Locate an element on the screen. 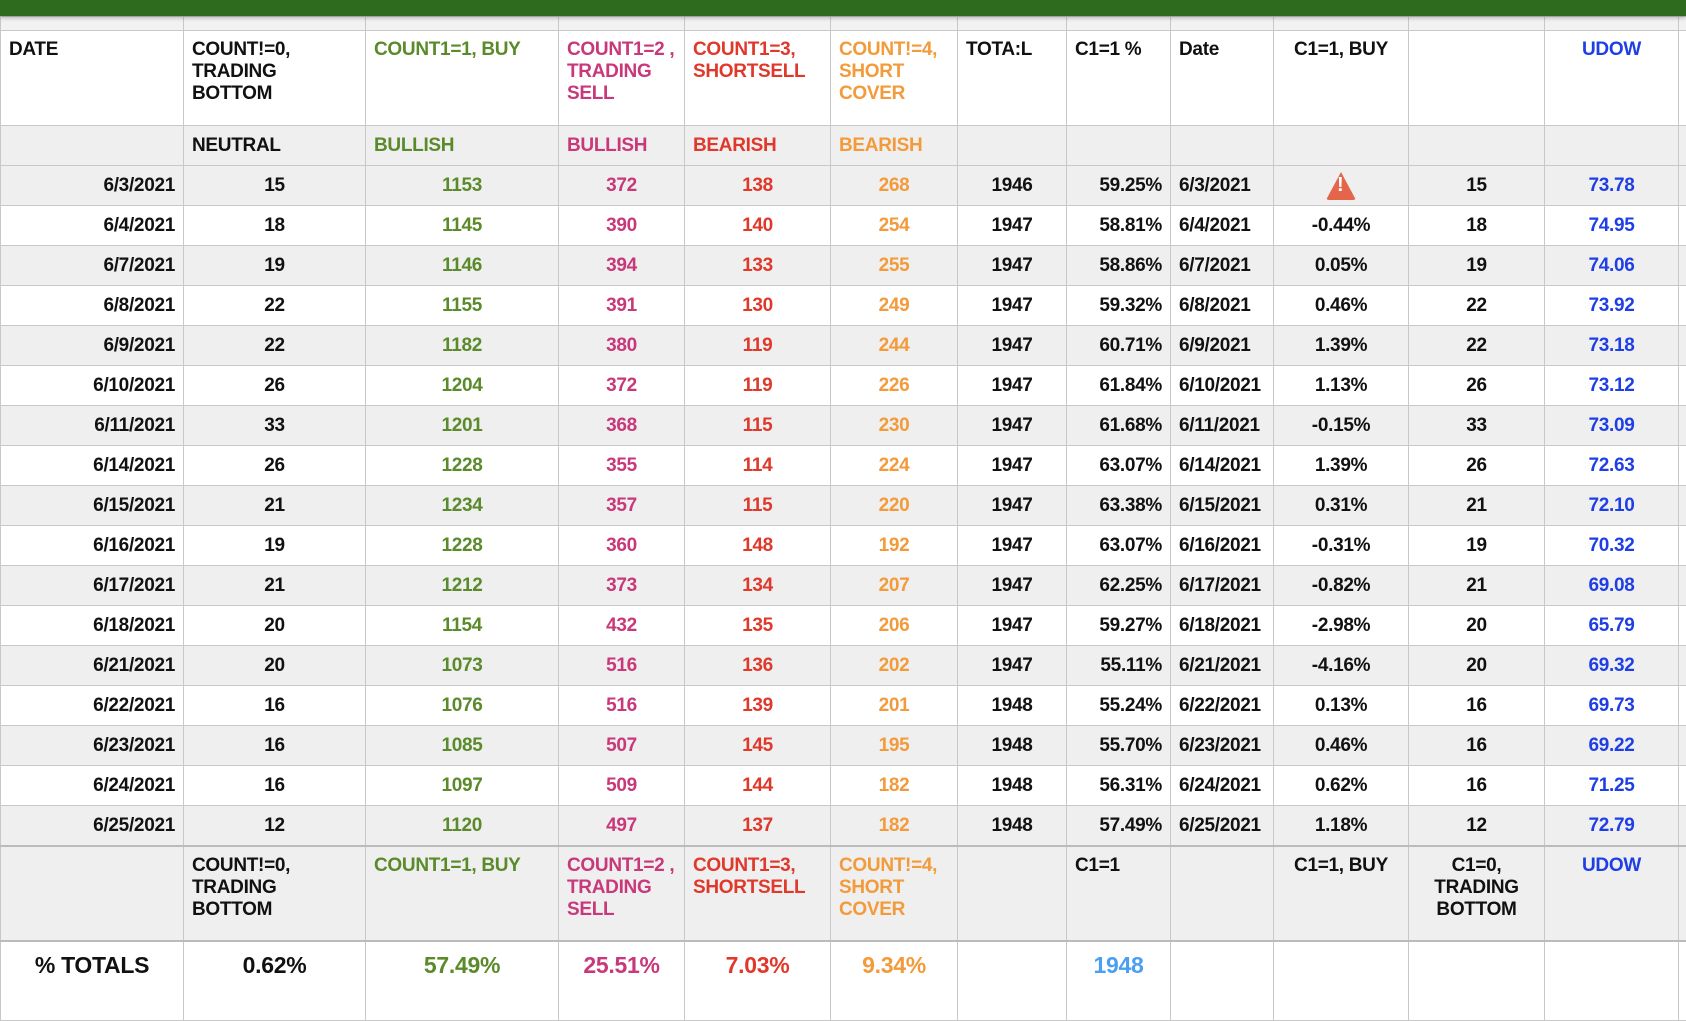 Image resolution: width=1686 pixels, height=1021 pixels. short-cover-cell: 182 is located at coordinates (894, 826).